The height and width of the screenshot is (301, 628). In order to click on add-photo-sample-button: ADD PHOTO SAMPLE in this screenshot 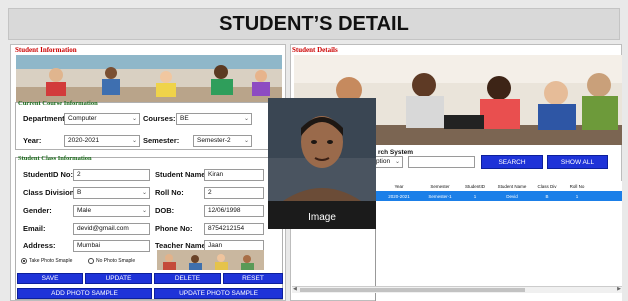, I will do `click(84, 293)`.